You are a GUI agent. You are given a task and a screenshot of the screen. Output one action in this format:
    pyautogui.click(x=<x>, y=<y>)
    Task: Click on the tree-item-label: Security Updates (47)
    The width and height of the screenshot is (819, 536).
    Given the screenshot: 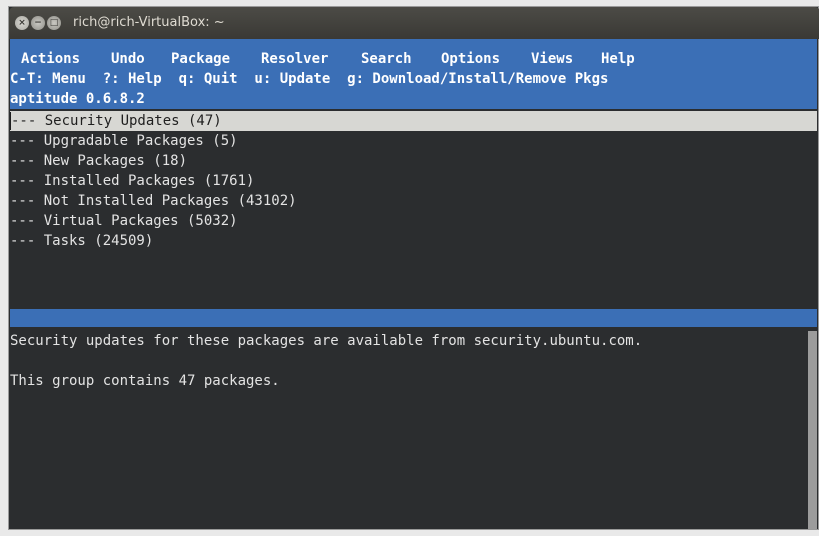 What is the action you would take?
    pyautogui.click(x=133, y=121)
    